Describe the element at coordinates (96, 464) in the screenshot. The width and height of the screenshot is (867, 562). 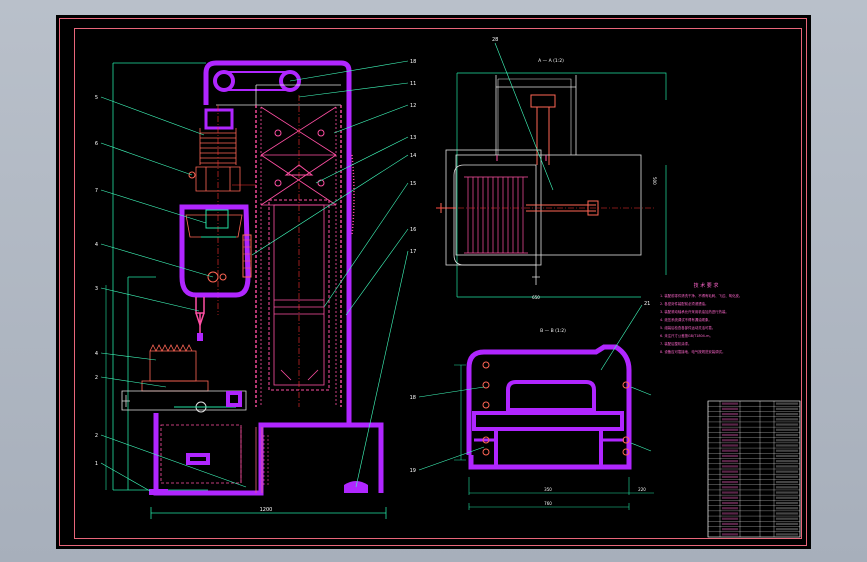
I see `callout-left-8: 1` at that location.